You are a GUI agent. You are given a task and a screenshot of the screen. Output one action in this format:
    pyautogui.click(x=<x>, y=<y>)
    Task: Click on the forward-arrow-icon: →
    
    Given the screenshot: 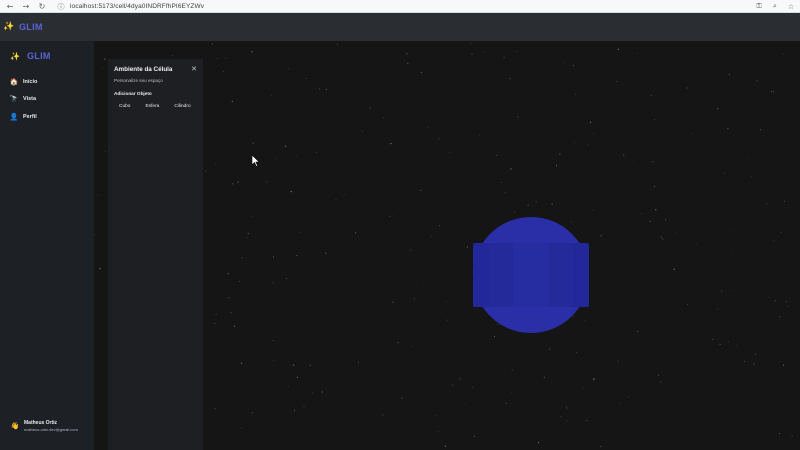 What is the action you would take?
    pyautogui.click(x=26, y=6)
    